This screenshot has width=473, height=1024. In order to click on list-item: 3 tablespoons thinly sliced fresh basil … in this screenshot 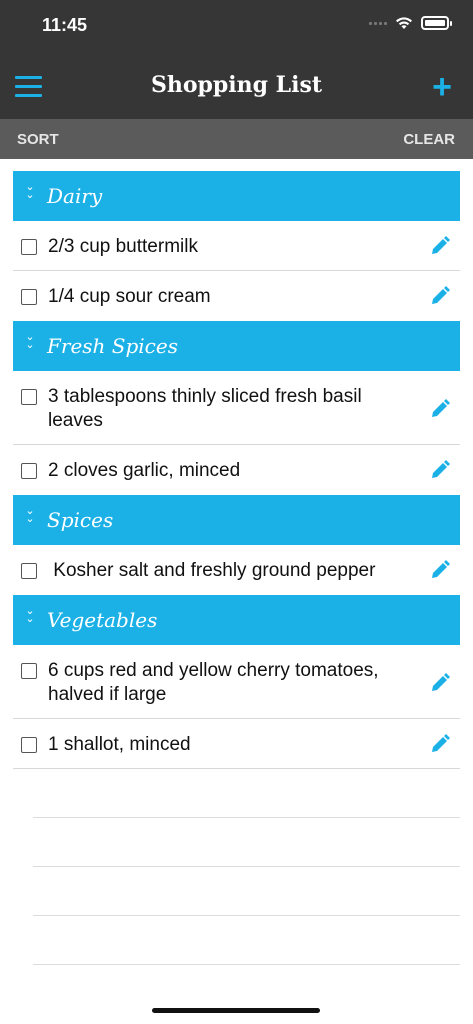, I will do `click(236, 408)`.